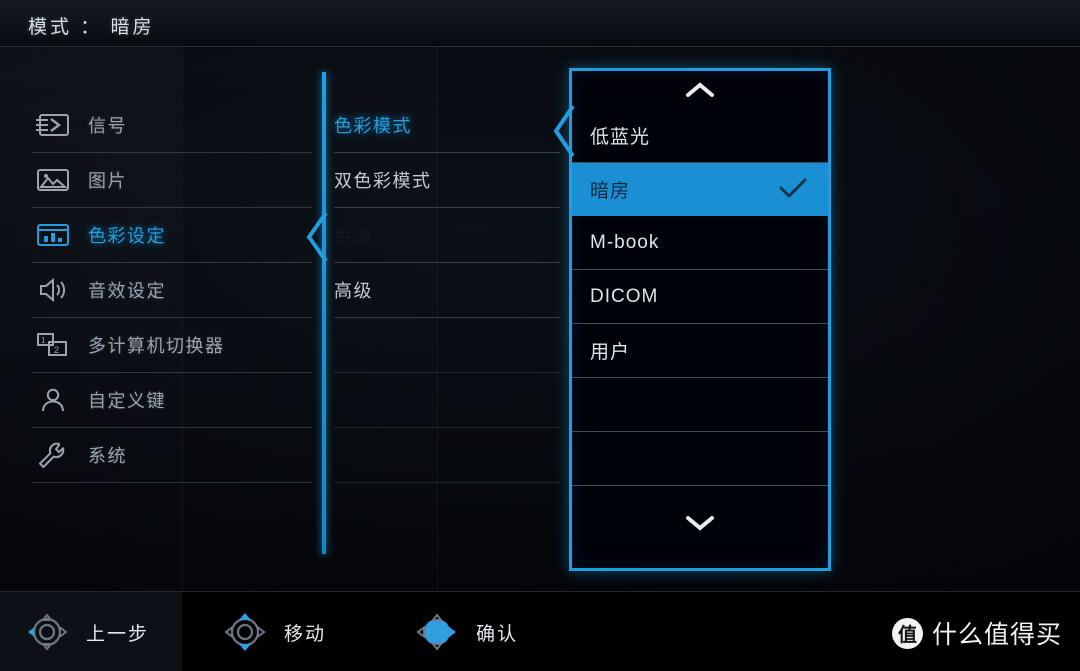 The height and width of the screenshot is (671, 1080). What do you see at coordinates (447, 180) in the screenshot?
I see `submenu-item-dual-color-mode: 双色彩模式` at bounding box center [447, 180].